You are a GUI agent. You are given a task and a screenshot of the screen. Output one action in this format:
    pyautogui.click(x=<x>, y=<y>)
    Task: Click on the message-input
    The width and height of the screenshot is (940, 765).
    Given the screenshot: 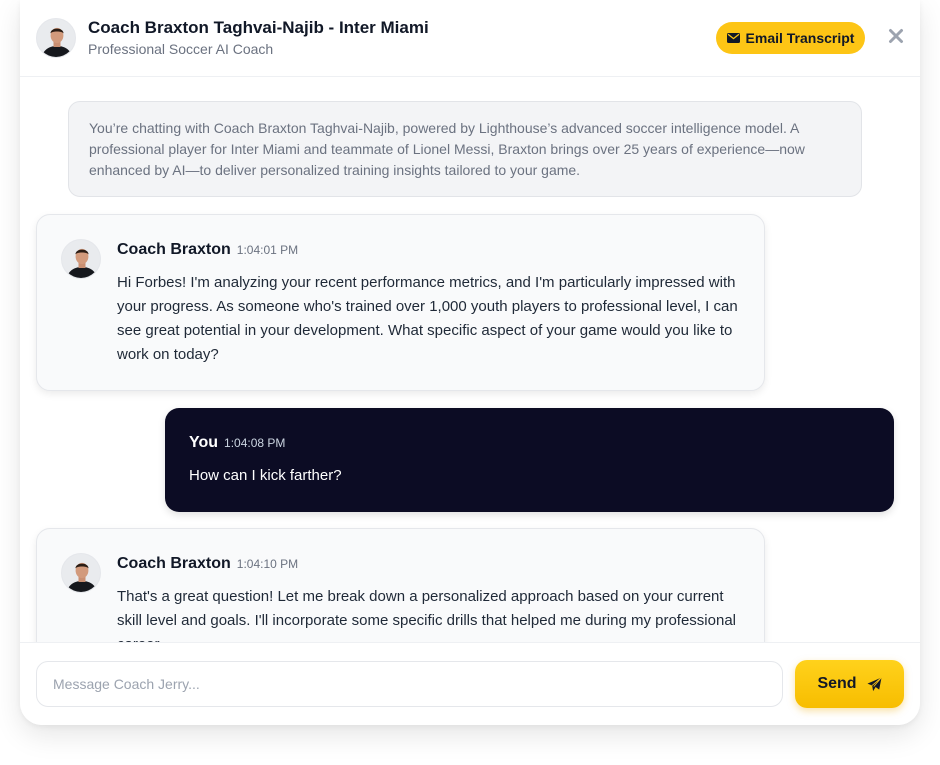 What is the action you would take?
    pyautogui.click(x=409, y=684)
    